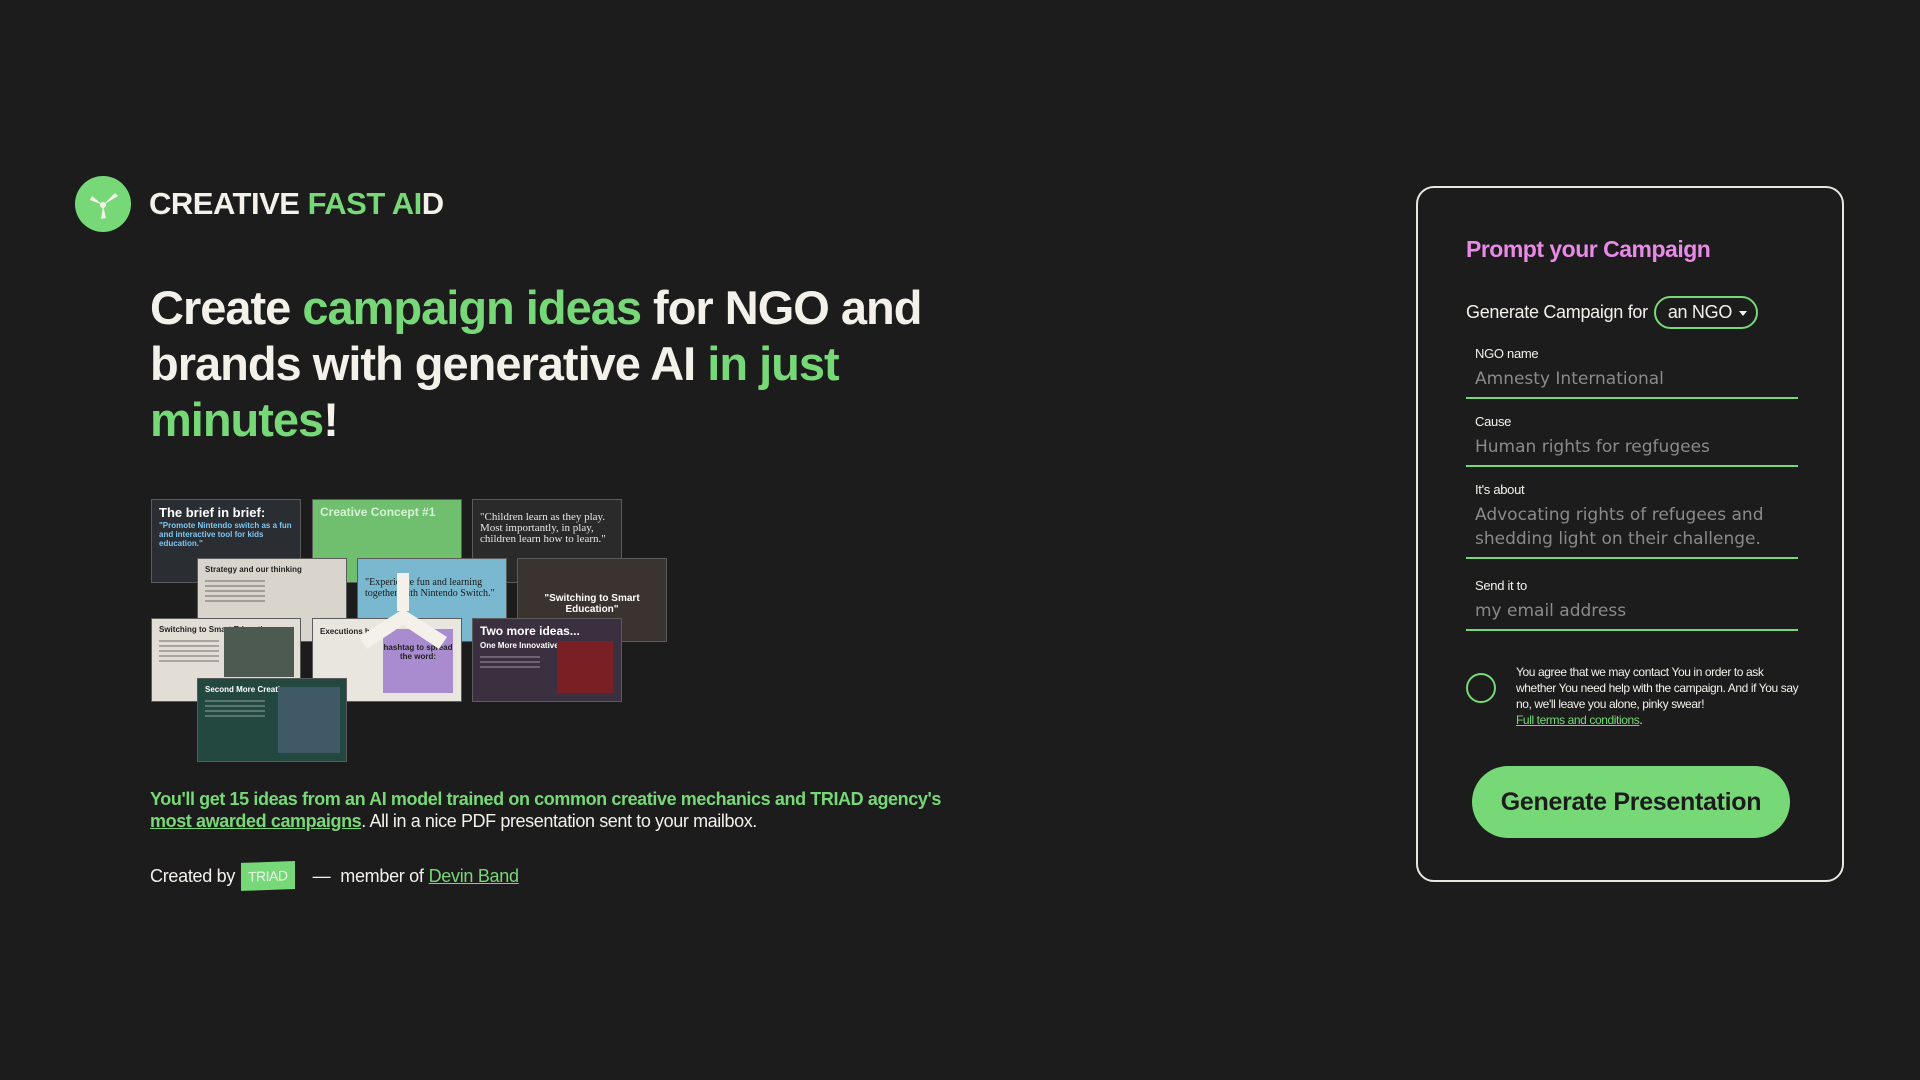  I want to click on cause-input, so click(1632, 450).